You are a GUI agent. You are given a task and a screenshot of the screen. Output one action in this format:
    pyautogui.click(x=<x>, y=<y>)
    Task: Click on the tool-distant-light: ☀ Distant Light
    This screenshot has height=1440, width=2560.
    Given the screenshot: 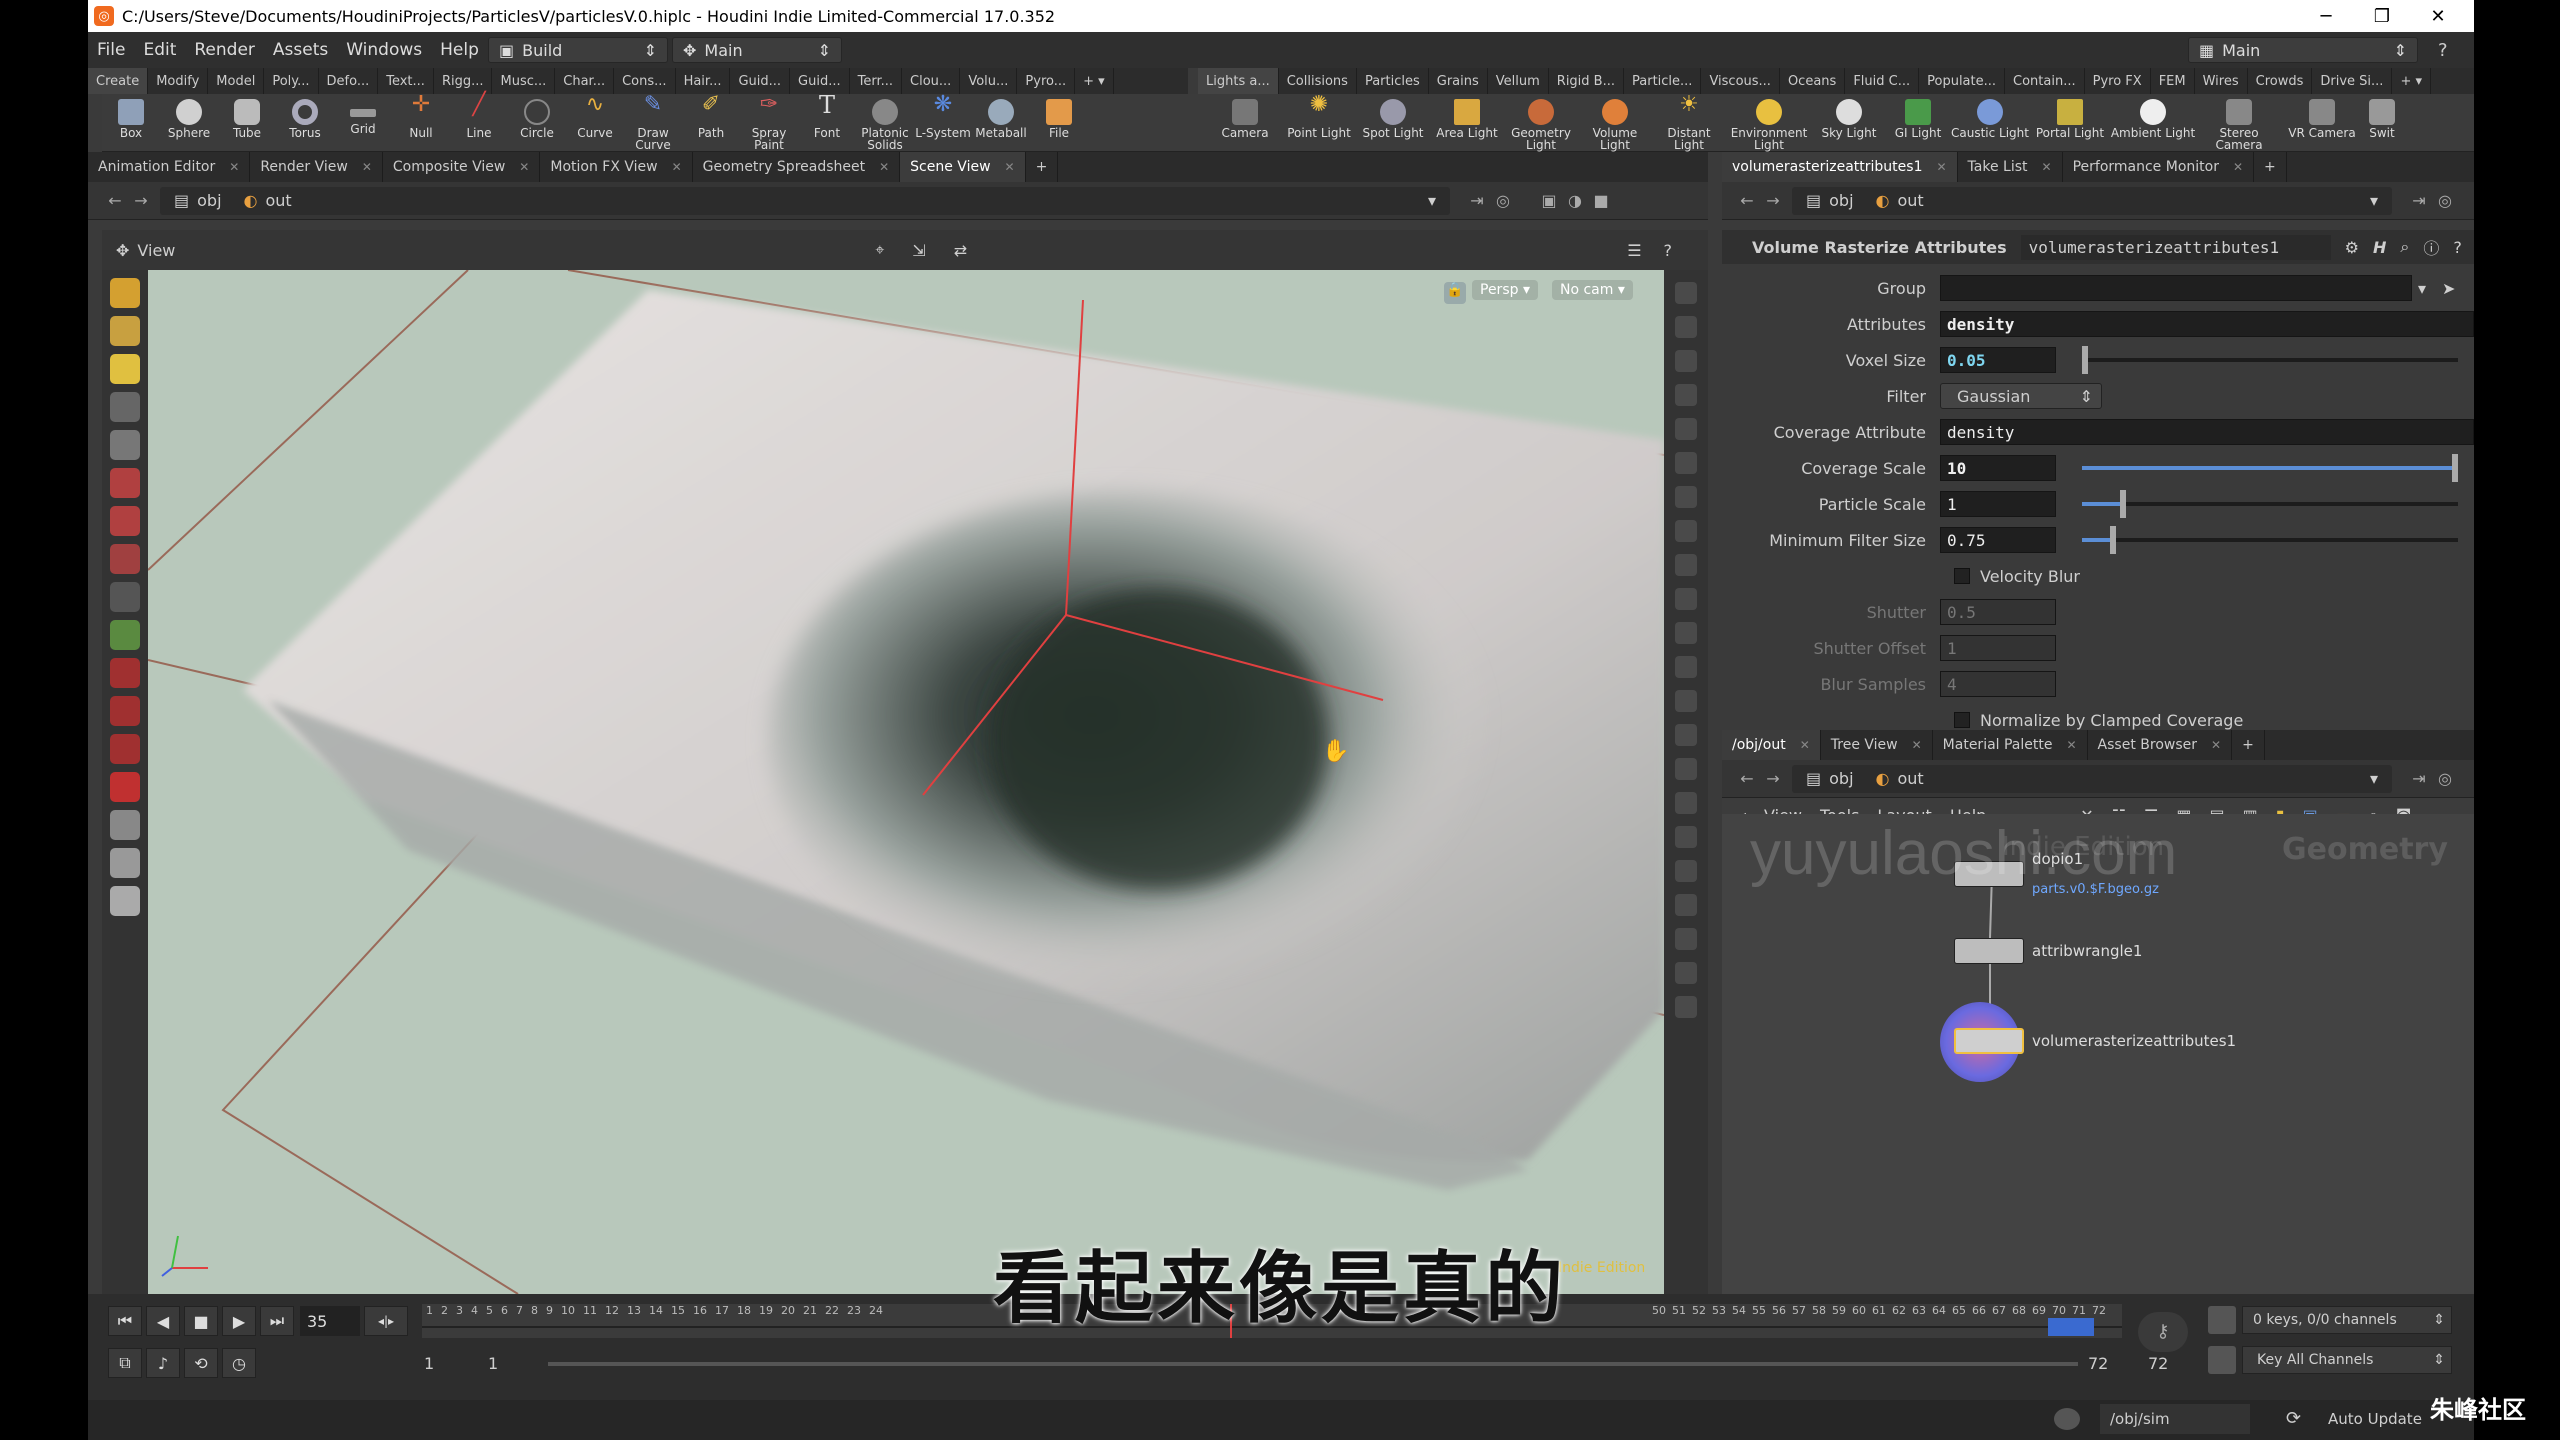 What is the action you would take?
    pyautogui.click(x=1689, y=122)
    